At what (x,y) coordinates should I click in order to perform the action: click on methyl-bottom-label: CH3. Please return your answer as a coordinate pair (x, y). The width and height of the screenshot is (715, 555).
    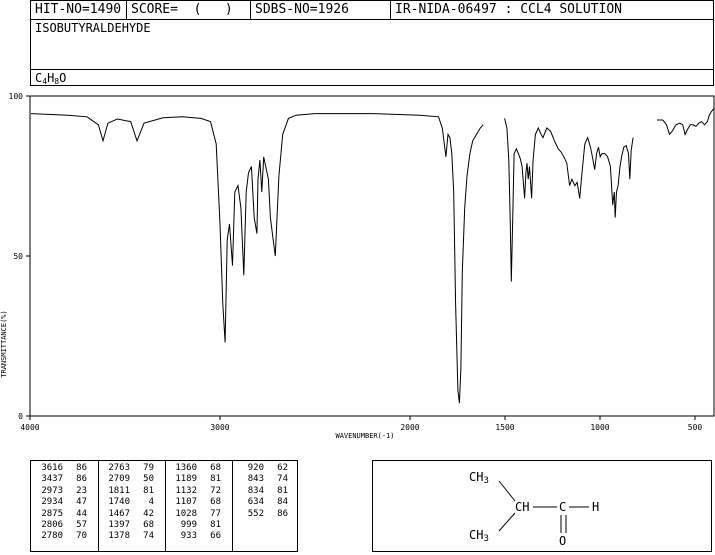
    Looking at the image, I should click on (479, 536).